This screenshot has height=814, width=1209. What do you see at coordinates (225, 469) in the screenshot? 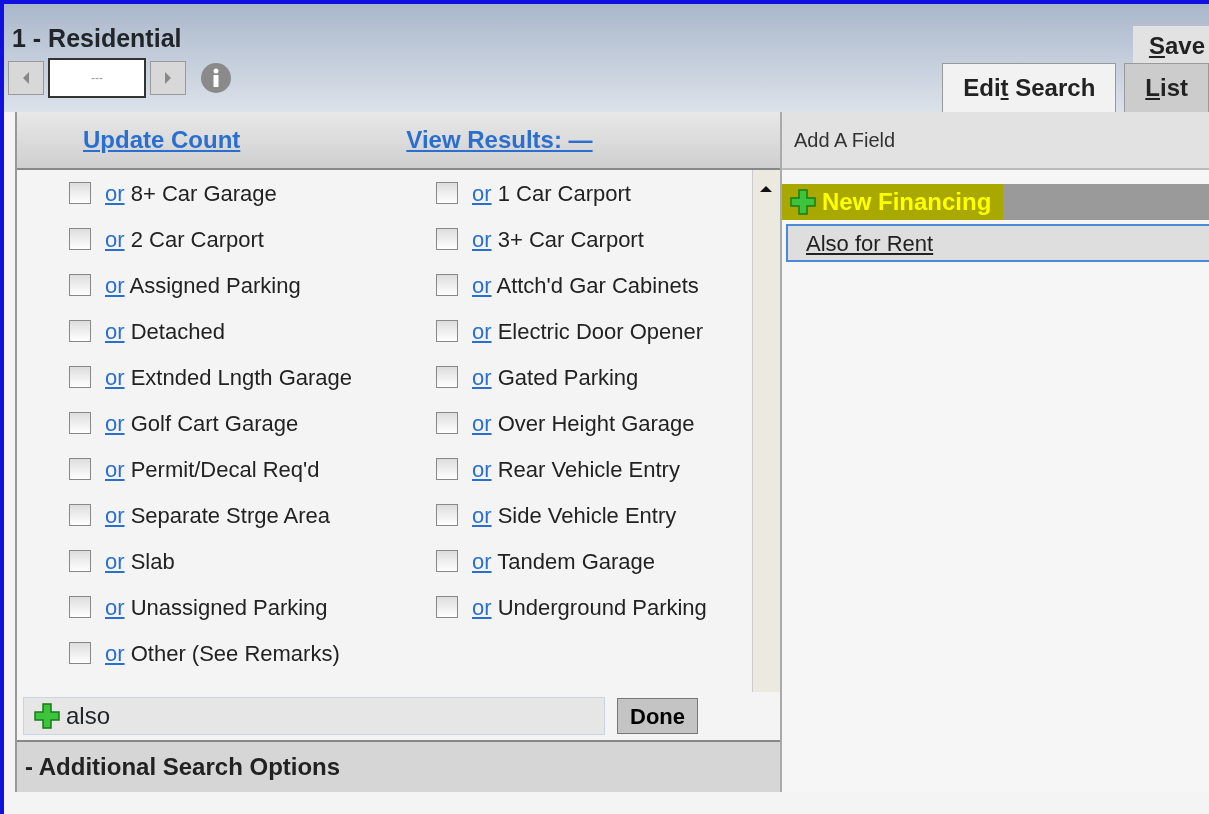
I see `option-label: Permit/Decal Req'd` at bounding box center [225, 469].